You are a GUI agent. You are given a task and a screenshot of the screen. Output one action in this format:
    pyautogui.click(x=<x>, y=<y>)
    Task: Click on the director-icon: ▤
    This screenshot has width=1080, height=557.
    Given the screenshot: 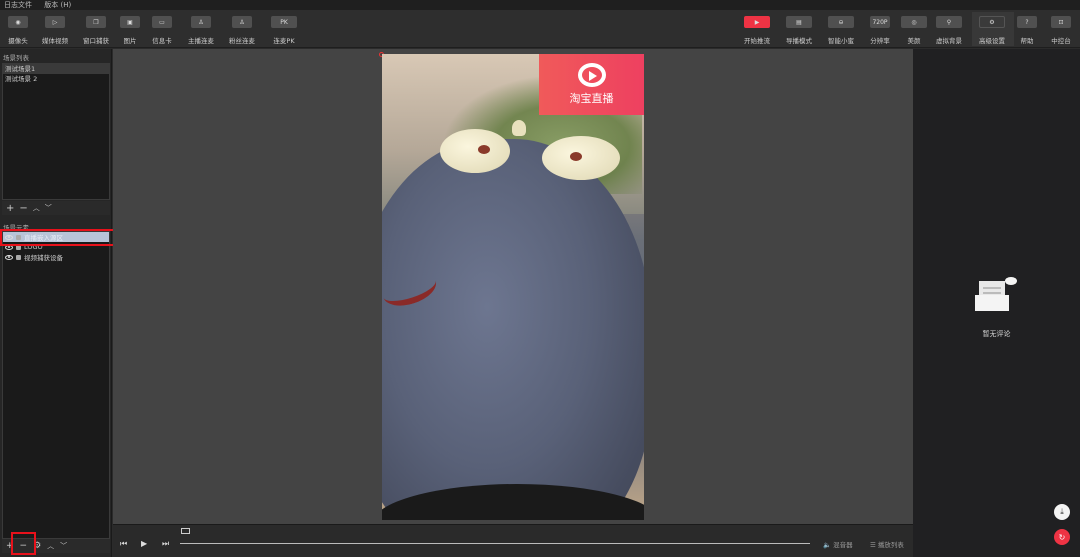 What is the action you would take?
    pyautogui.click(x=799, y=22)
    